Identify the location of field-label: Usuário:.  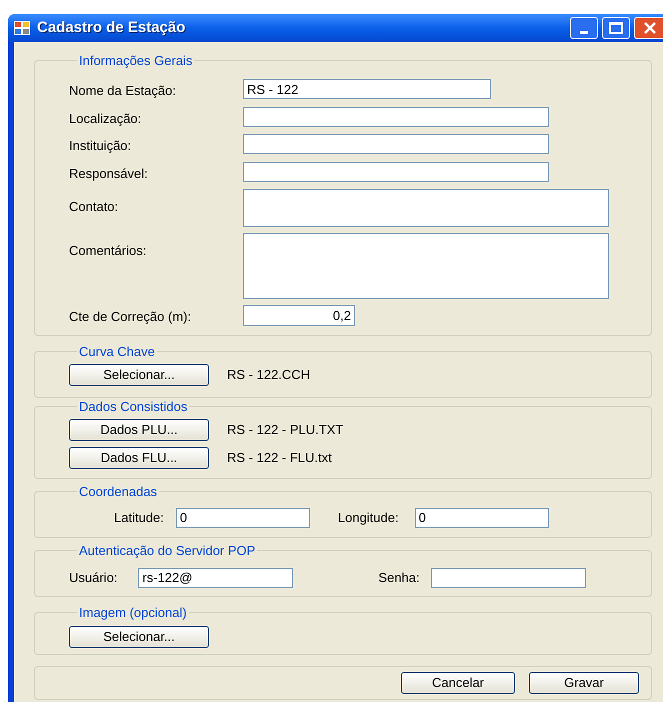
(93, 577).